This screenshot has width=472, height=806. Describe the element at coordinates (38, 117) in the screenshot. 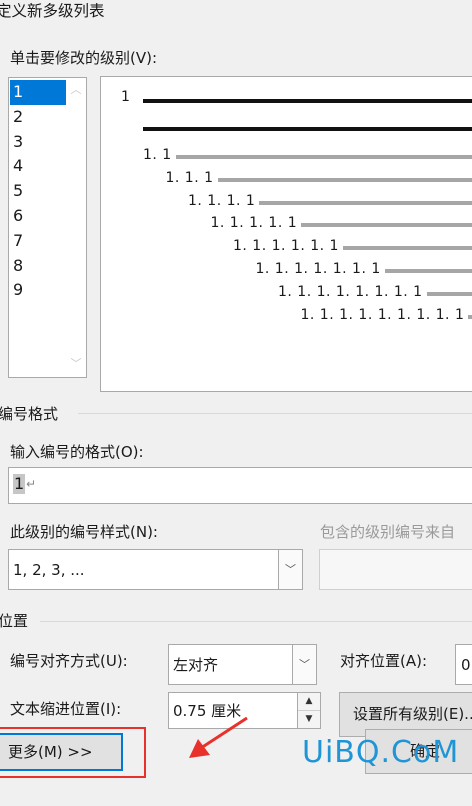

I see `level-item-2: 2` at that location.